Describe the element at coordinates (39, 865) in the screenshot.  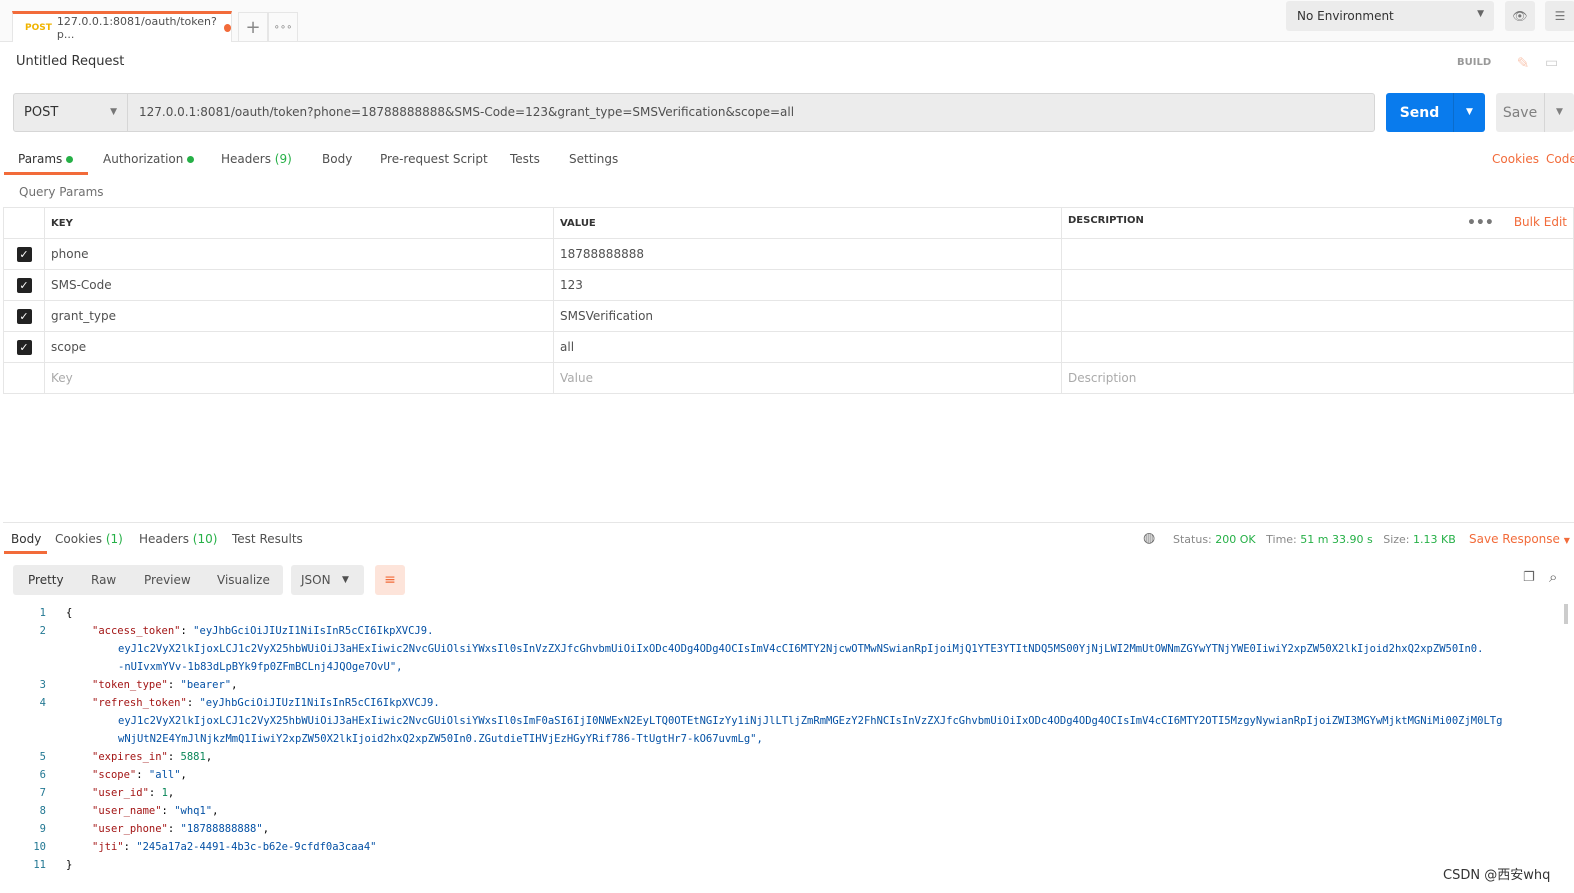
I see `line-number: 11` at that location.